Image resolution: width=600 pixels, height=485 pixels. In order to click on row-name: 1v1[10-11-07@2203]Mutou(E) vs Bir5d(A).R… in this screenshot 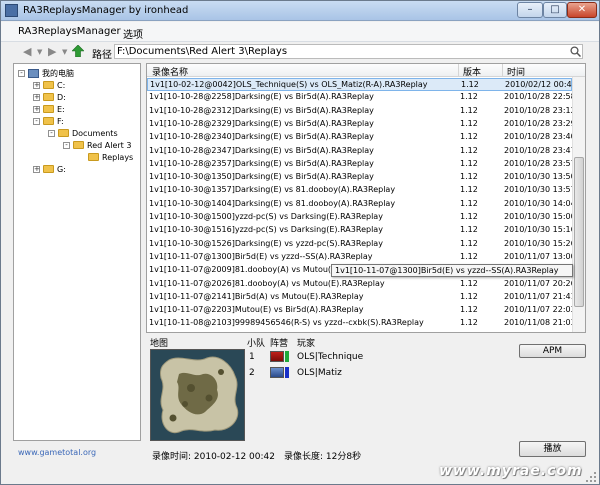, I will do `click(256, 310)`.